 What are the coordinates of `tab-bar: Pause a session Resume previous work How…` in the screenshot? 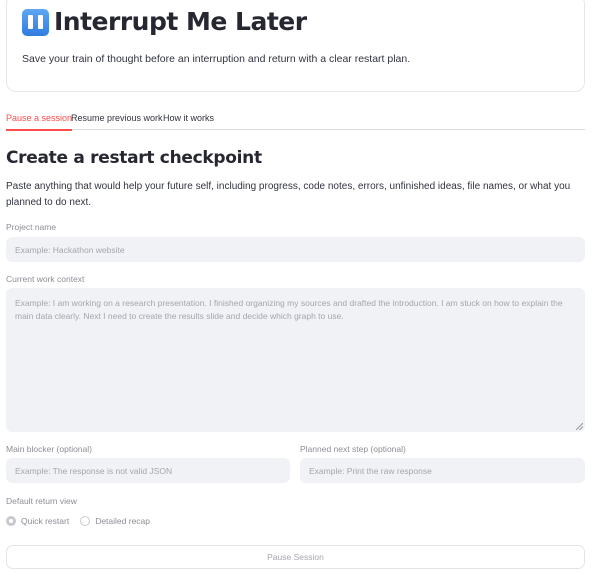 It's located at (295, 121).